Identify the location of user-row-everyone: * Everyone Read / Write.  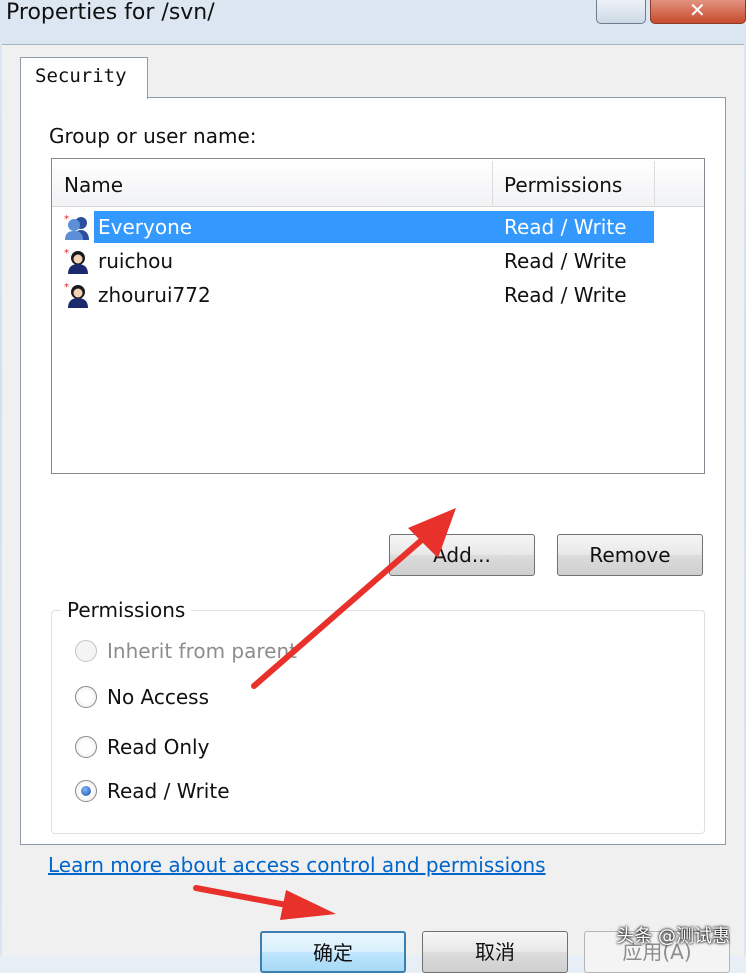
(357, 227).